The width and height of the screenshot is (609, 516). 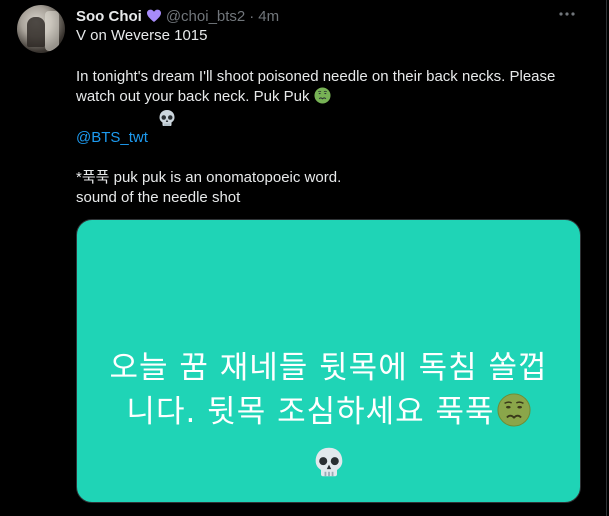 I want to click on timestamp: 4m, so click(x=268, y=16).